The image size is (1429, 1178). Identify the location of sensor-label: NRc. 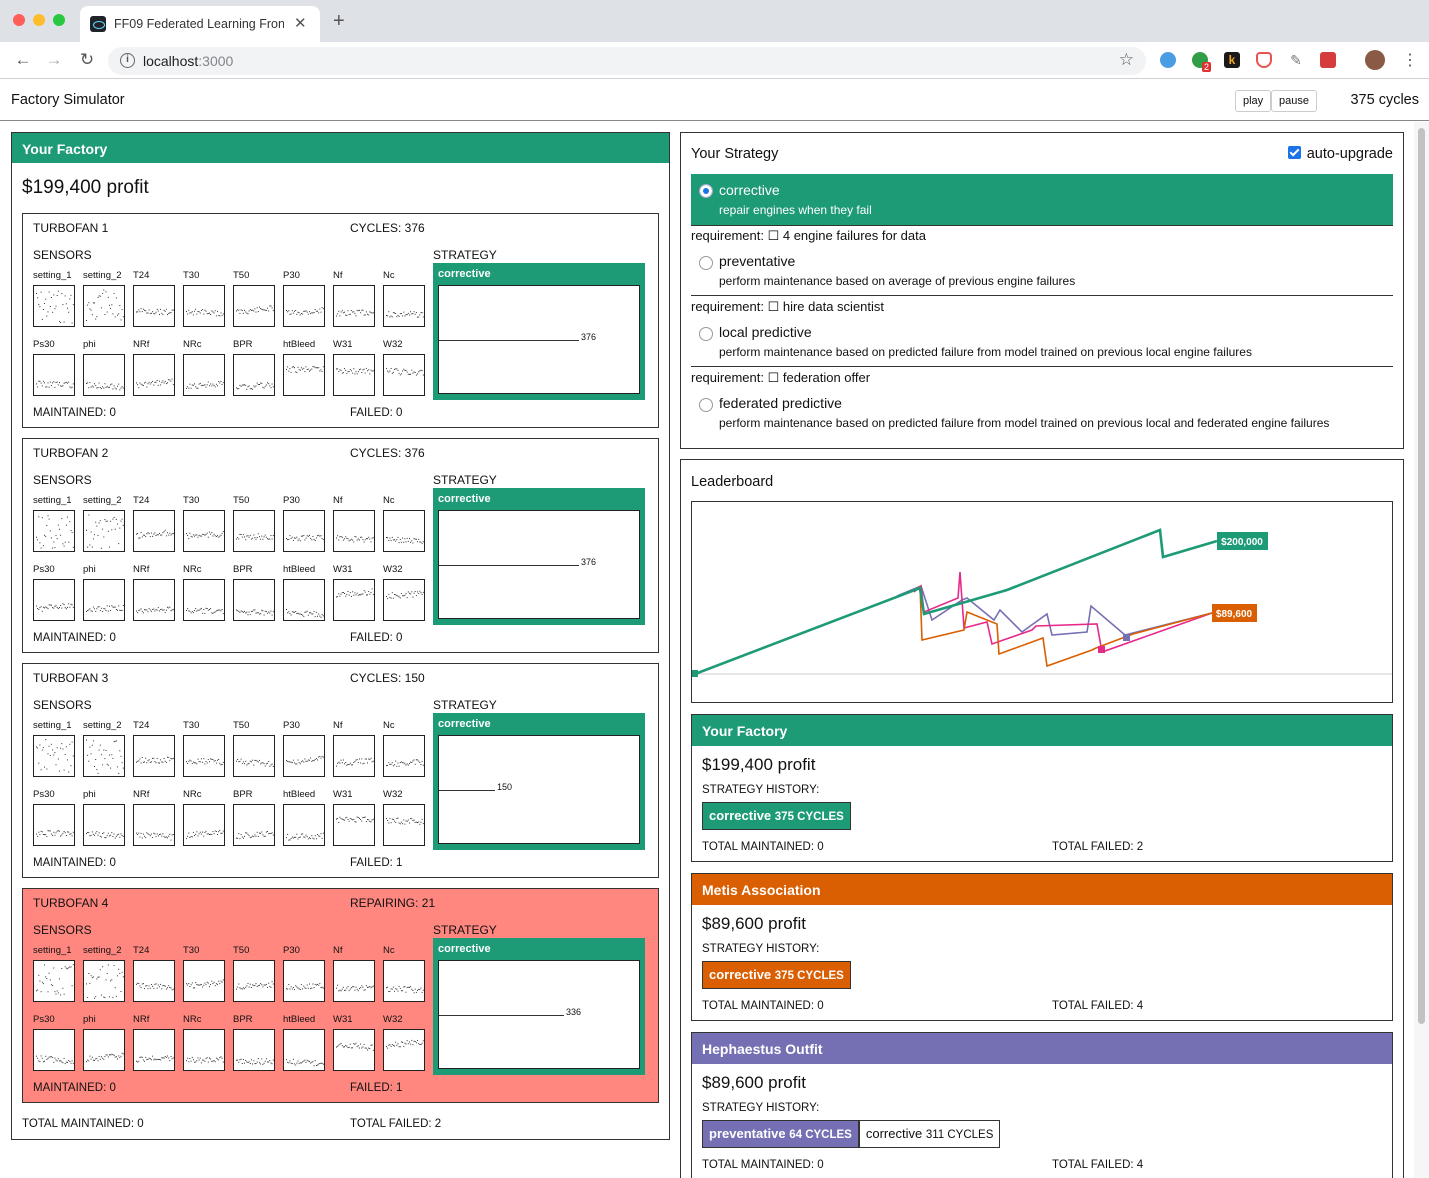
(192, 794).